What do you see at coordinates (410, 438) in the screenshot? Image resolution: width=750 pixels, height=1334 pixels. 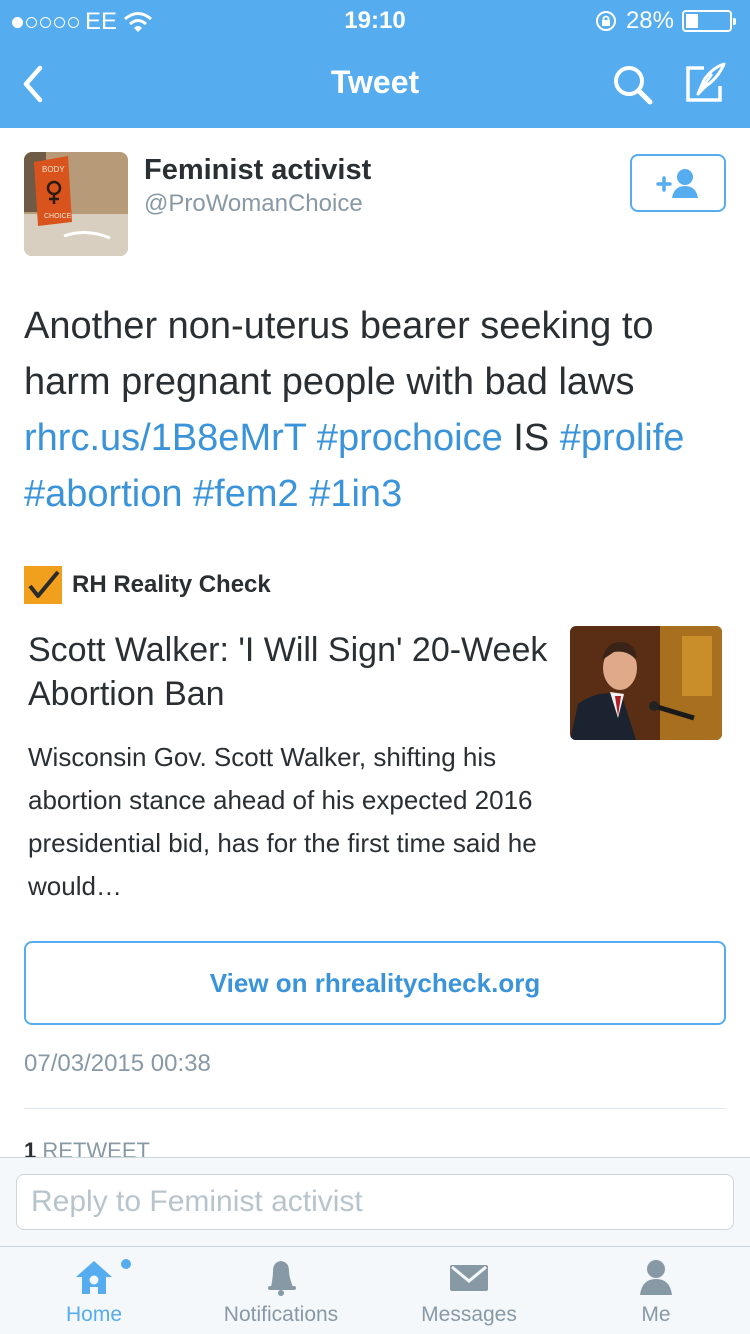 I see `hashtag-prochoice: #prochoice` at bounding box center [410, 438].